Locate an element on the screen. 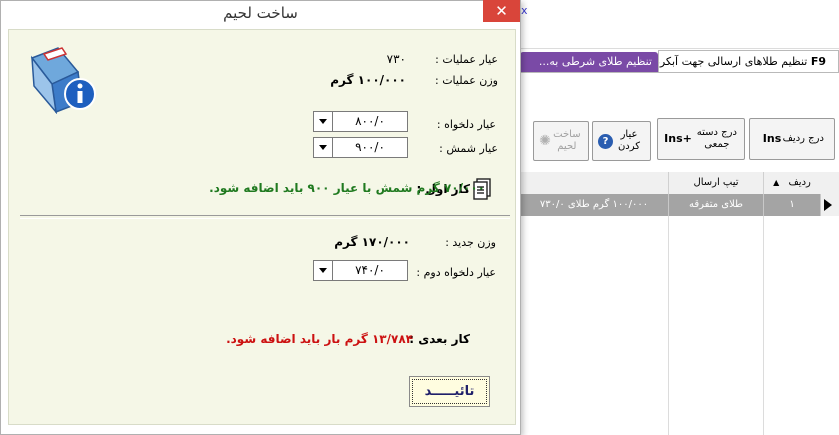  col-header-type: تیپ ارسال is located at coordinates (715, 183).